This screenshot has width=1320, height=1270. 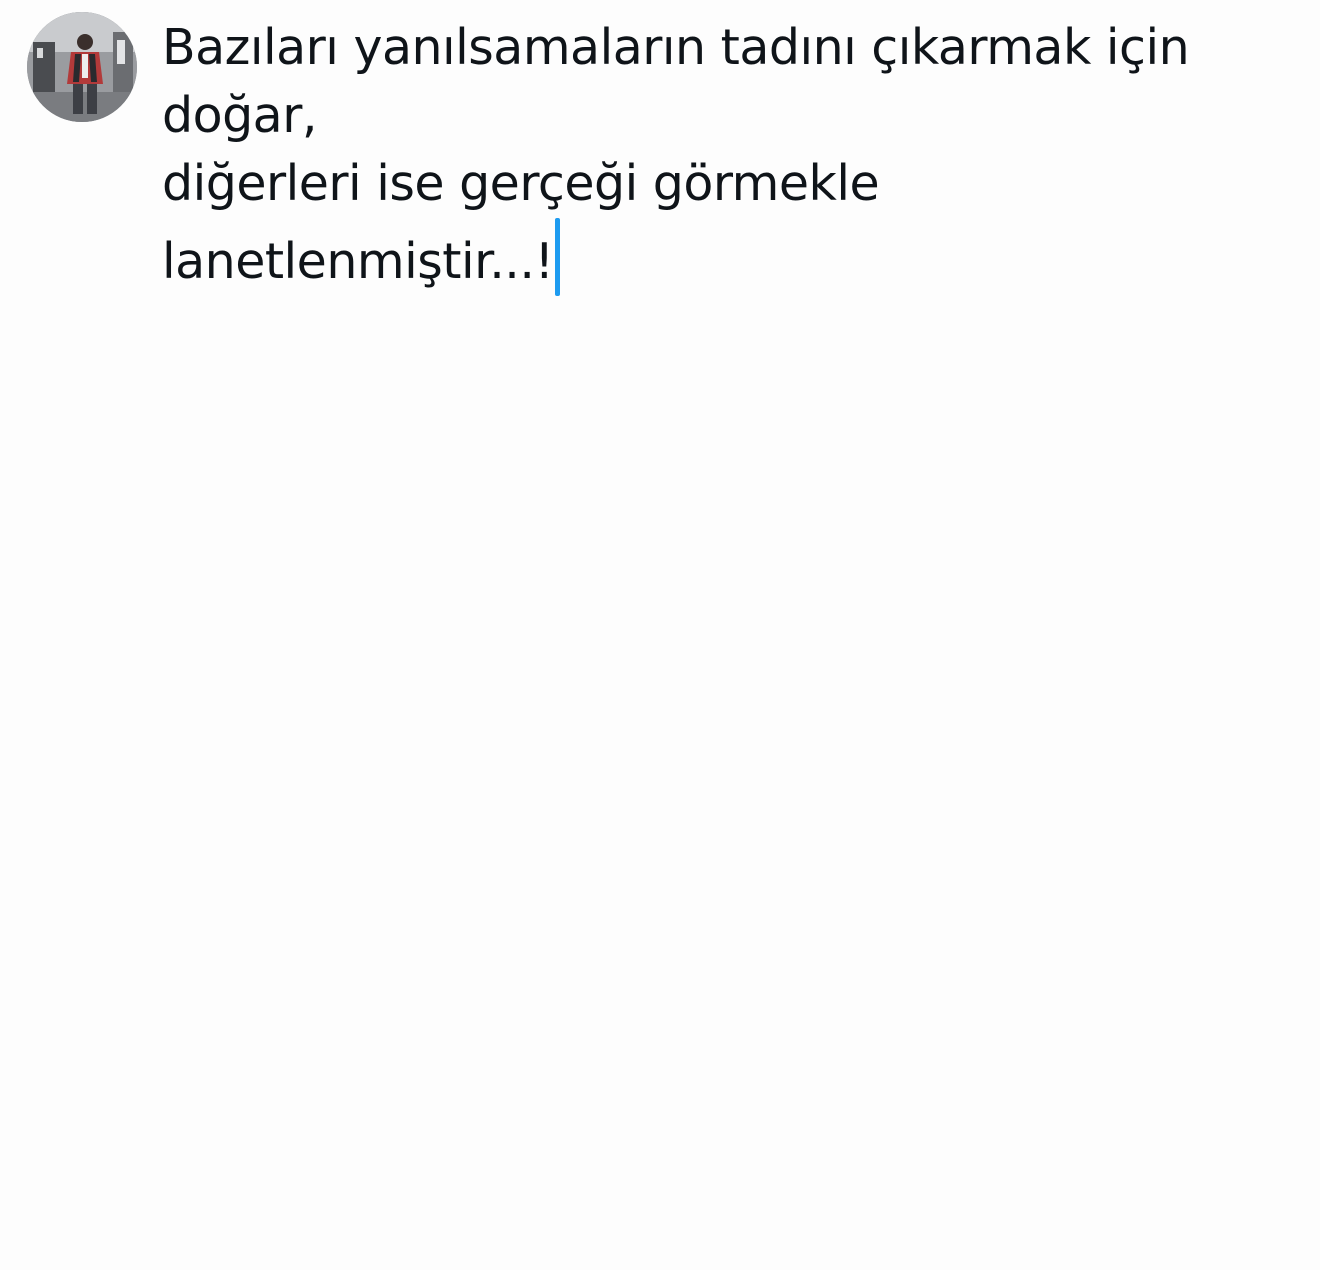 What do you see at coordinates (722, 257) in the screenshot?
I see `text-line-last: lanetlenmiştir...!` at bounding box center [722, 257].